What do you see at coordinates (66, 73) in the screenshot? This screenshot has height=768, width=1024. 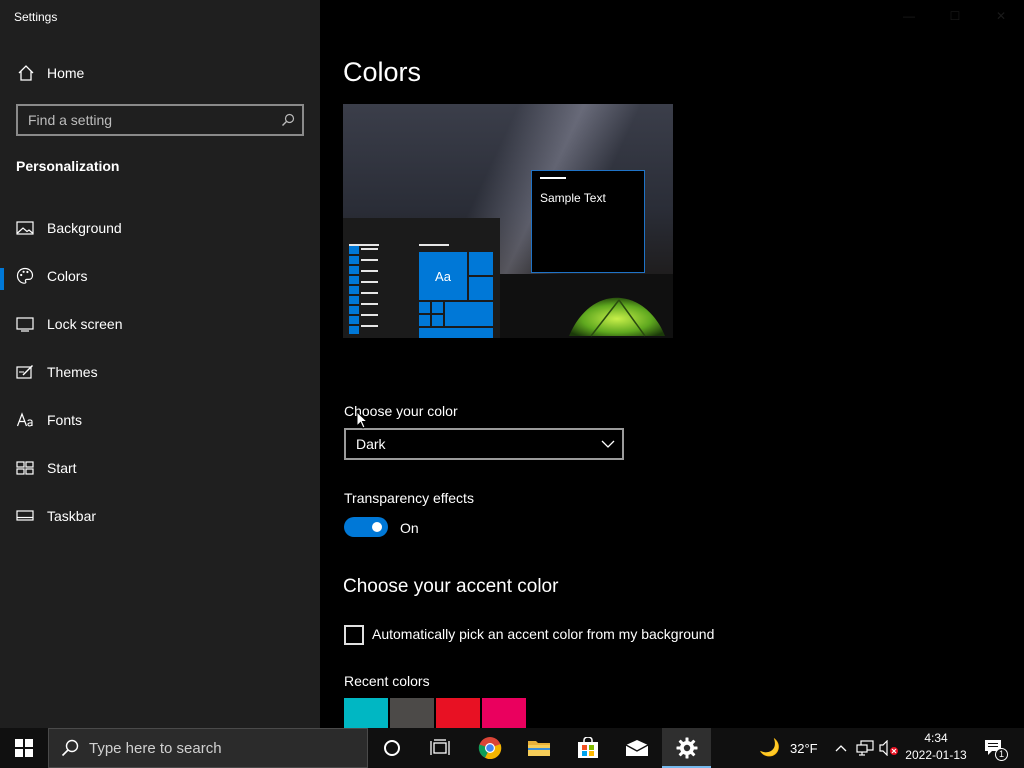 I see `home-label: Home` at bounding box center [66, 73].